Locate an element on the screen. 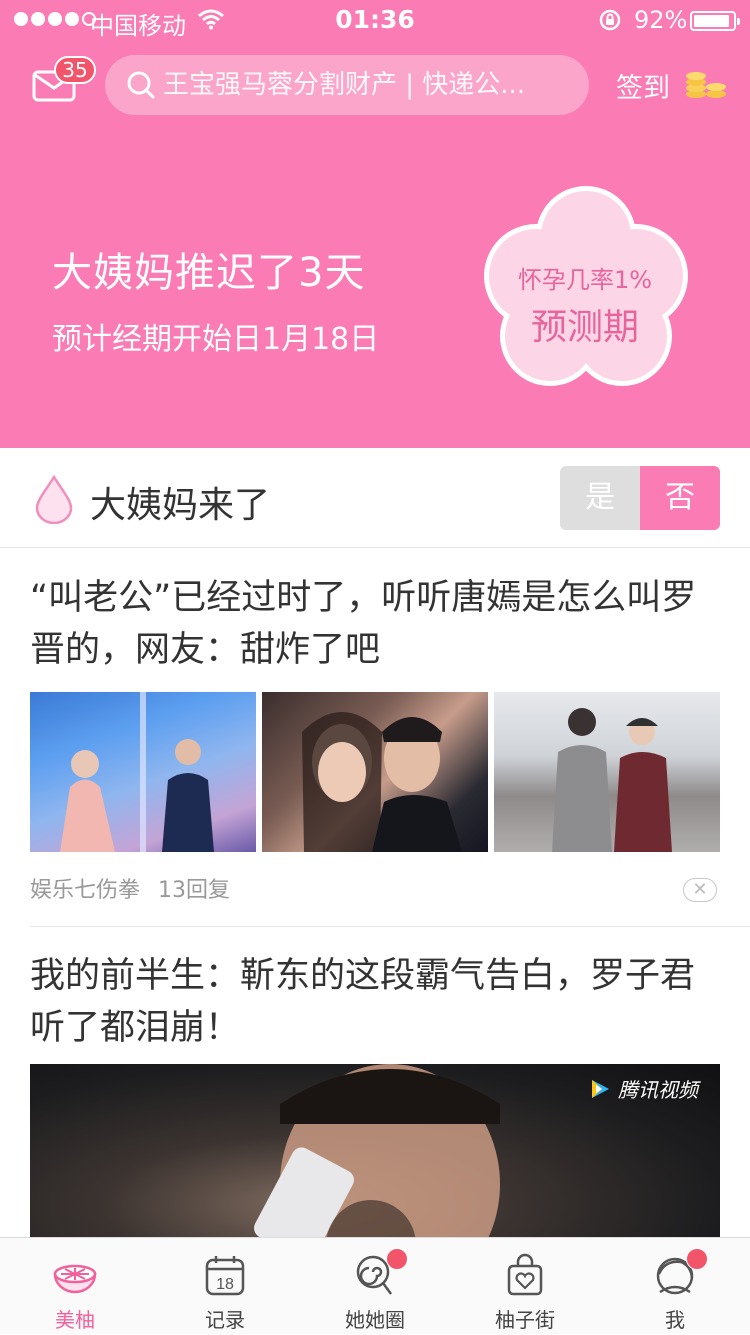 The image size is (750, 1335). tab-label: 我 is located at coordinates (675, 1320).